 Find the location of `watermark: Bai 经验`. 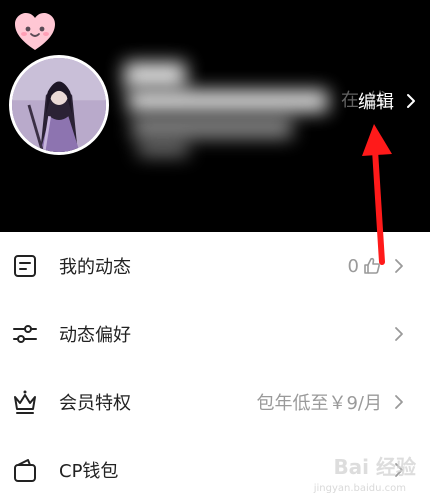

watermark: Bai 经验 is located at coordinates (374, 467).